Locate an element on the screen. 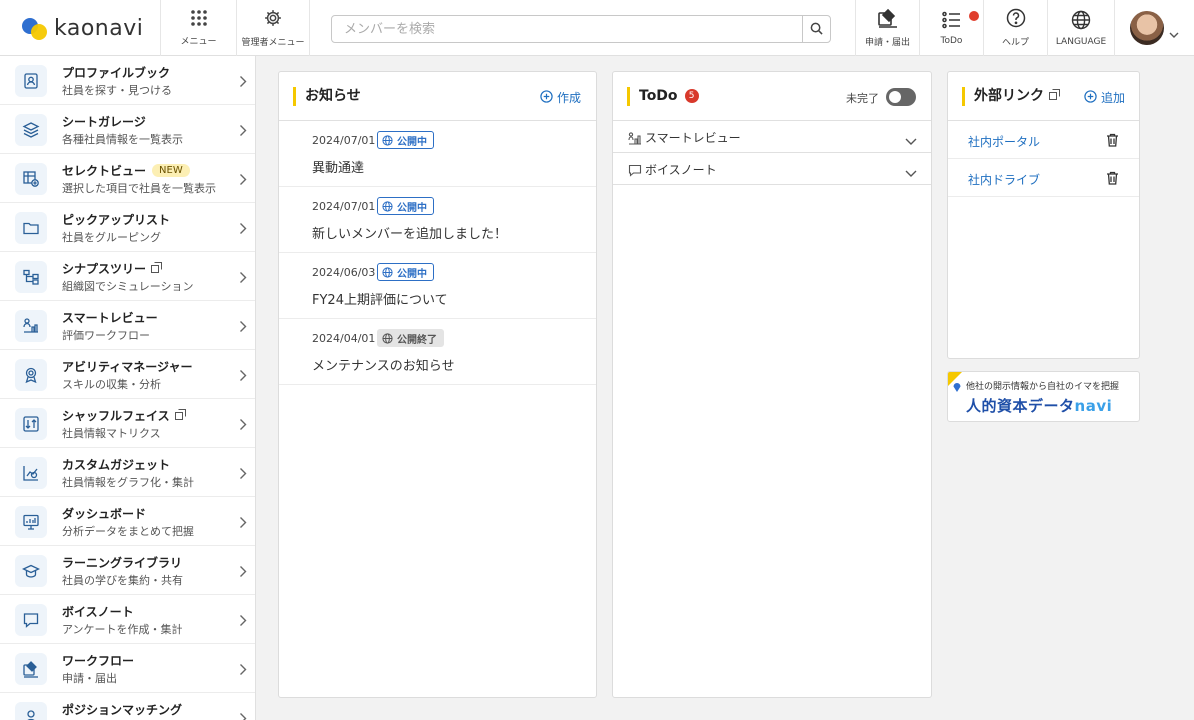 This screenshot has width=1194, height=720. sidebar-item: シートガレージ 各種社員情報を一覧表示 is located at coordinates (127, 129).